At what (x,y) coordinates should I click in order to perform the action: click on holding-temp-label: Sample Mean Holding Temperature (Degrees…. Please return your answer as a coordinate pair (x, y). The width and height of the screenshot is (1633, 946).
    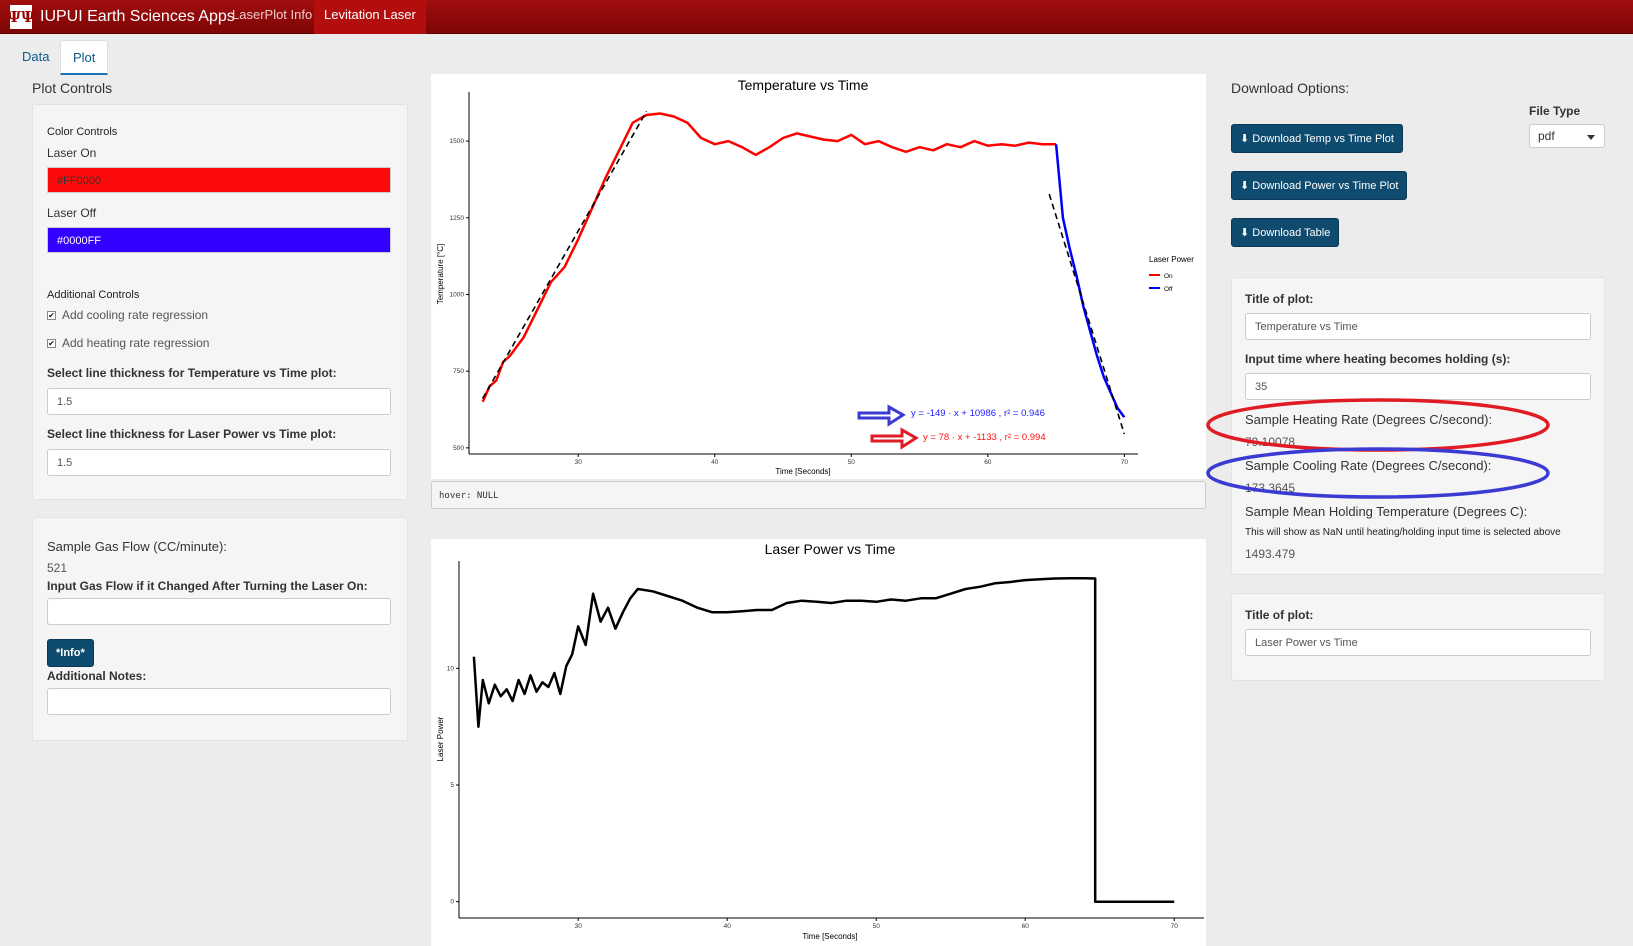
    Looking at the image, I should click on (1386, 511).